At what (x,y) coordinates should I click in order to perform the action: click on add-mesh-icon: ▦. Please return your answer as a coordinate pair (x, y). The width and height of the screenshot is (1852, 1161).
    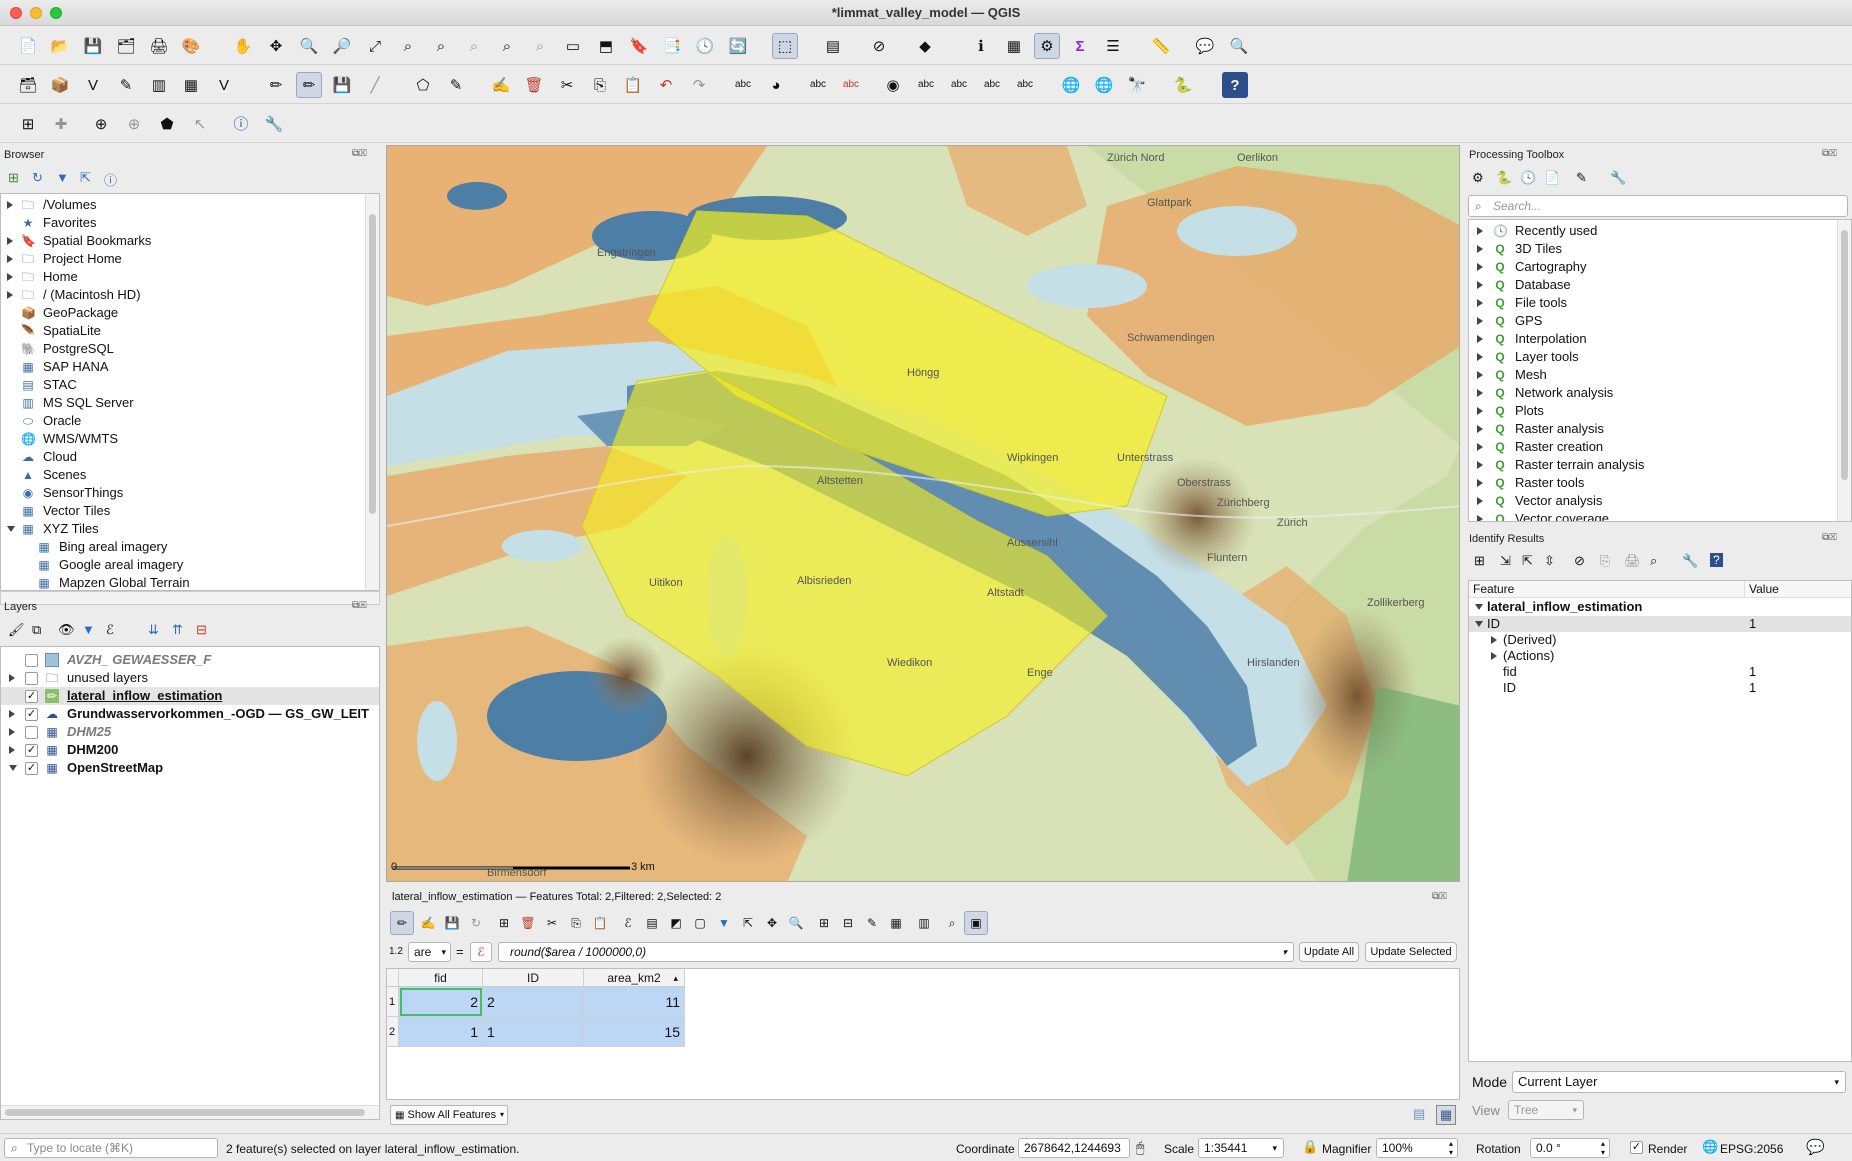
    Looking at the image, I should click on (191, 85).